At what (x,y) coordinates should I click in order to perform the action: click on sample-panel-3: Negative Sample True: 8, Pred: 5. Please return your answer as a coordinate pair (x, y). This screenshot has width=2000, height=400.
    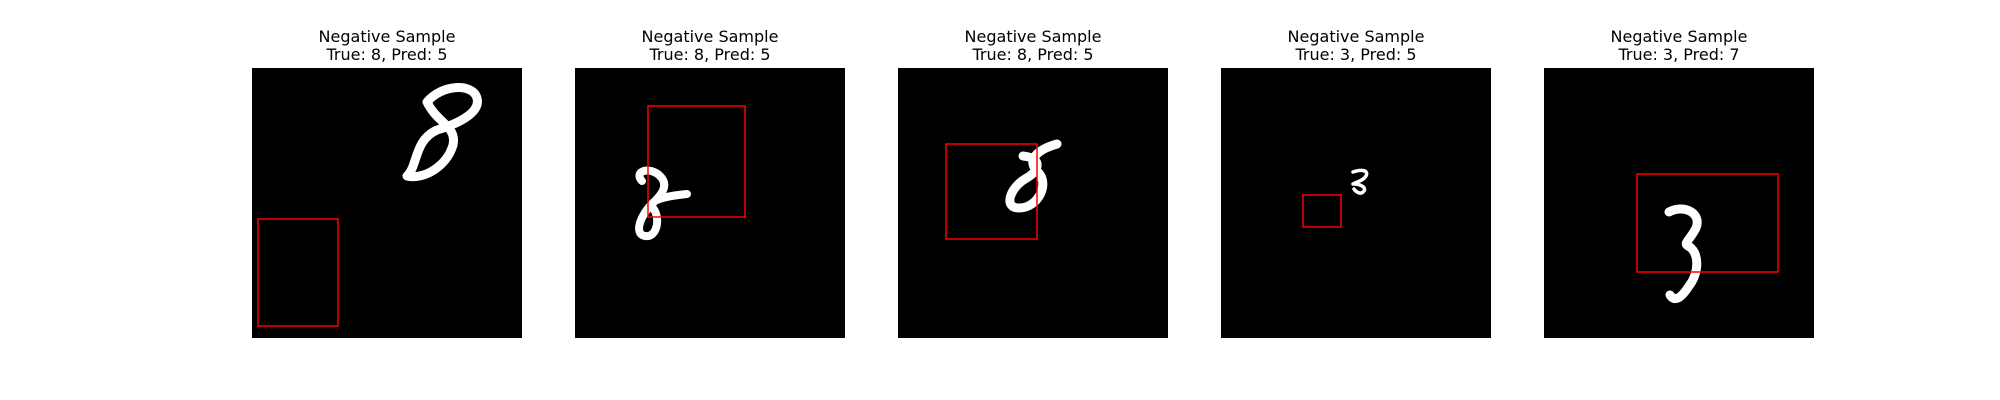
    Looking at the image, I should click on (1033, 200).